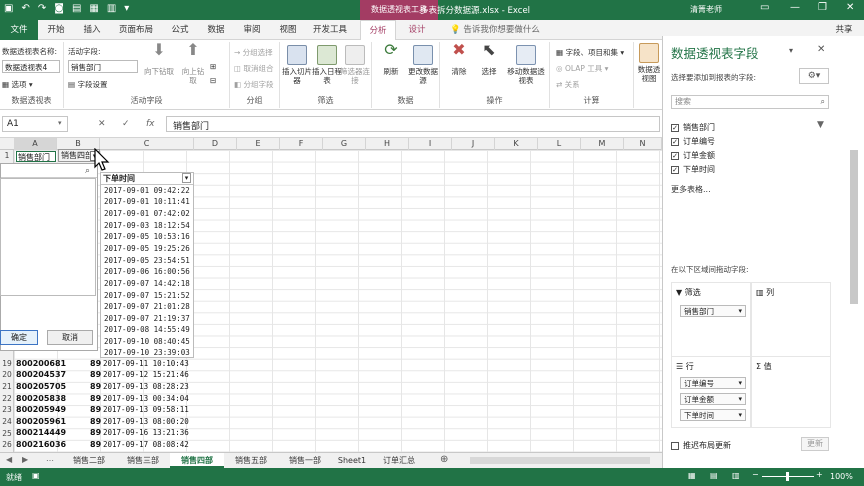 Image resolution: width=864 pixels, height=486 pixels. Describe the element at coordinates (649, 63) in the screenshot. I see `pivot-chart-button: 数据透视图` at that location.